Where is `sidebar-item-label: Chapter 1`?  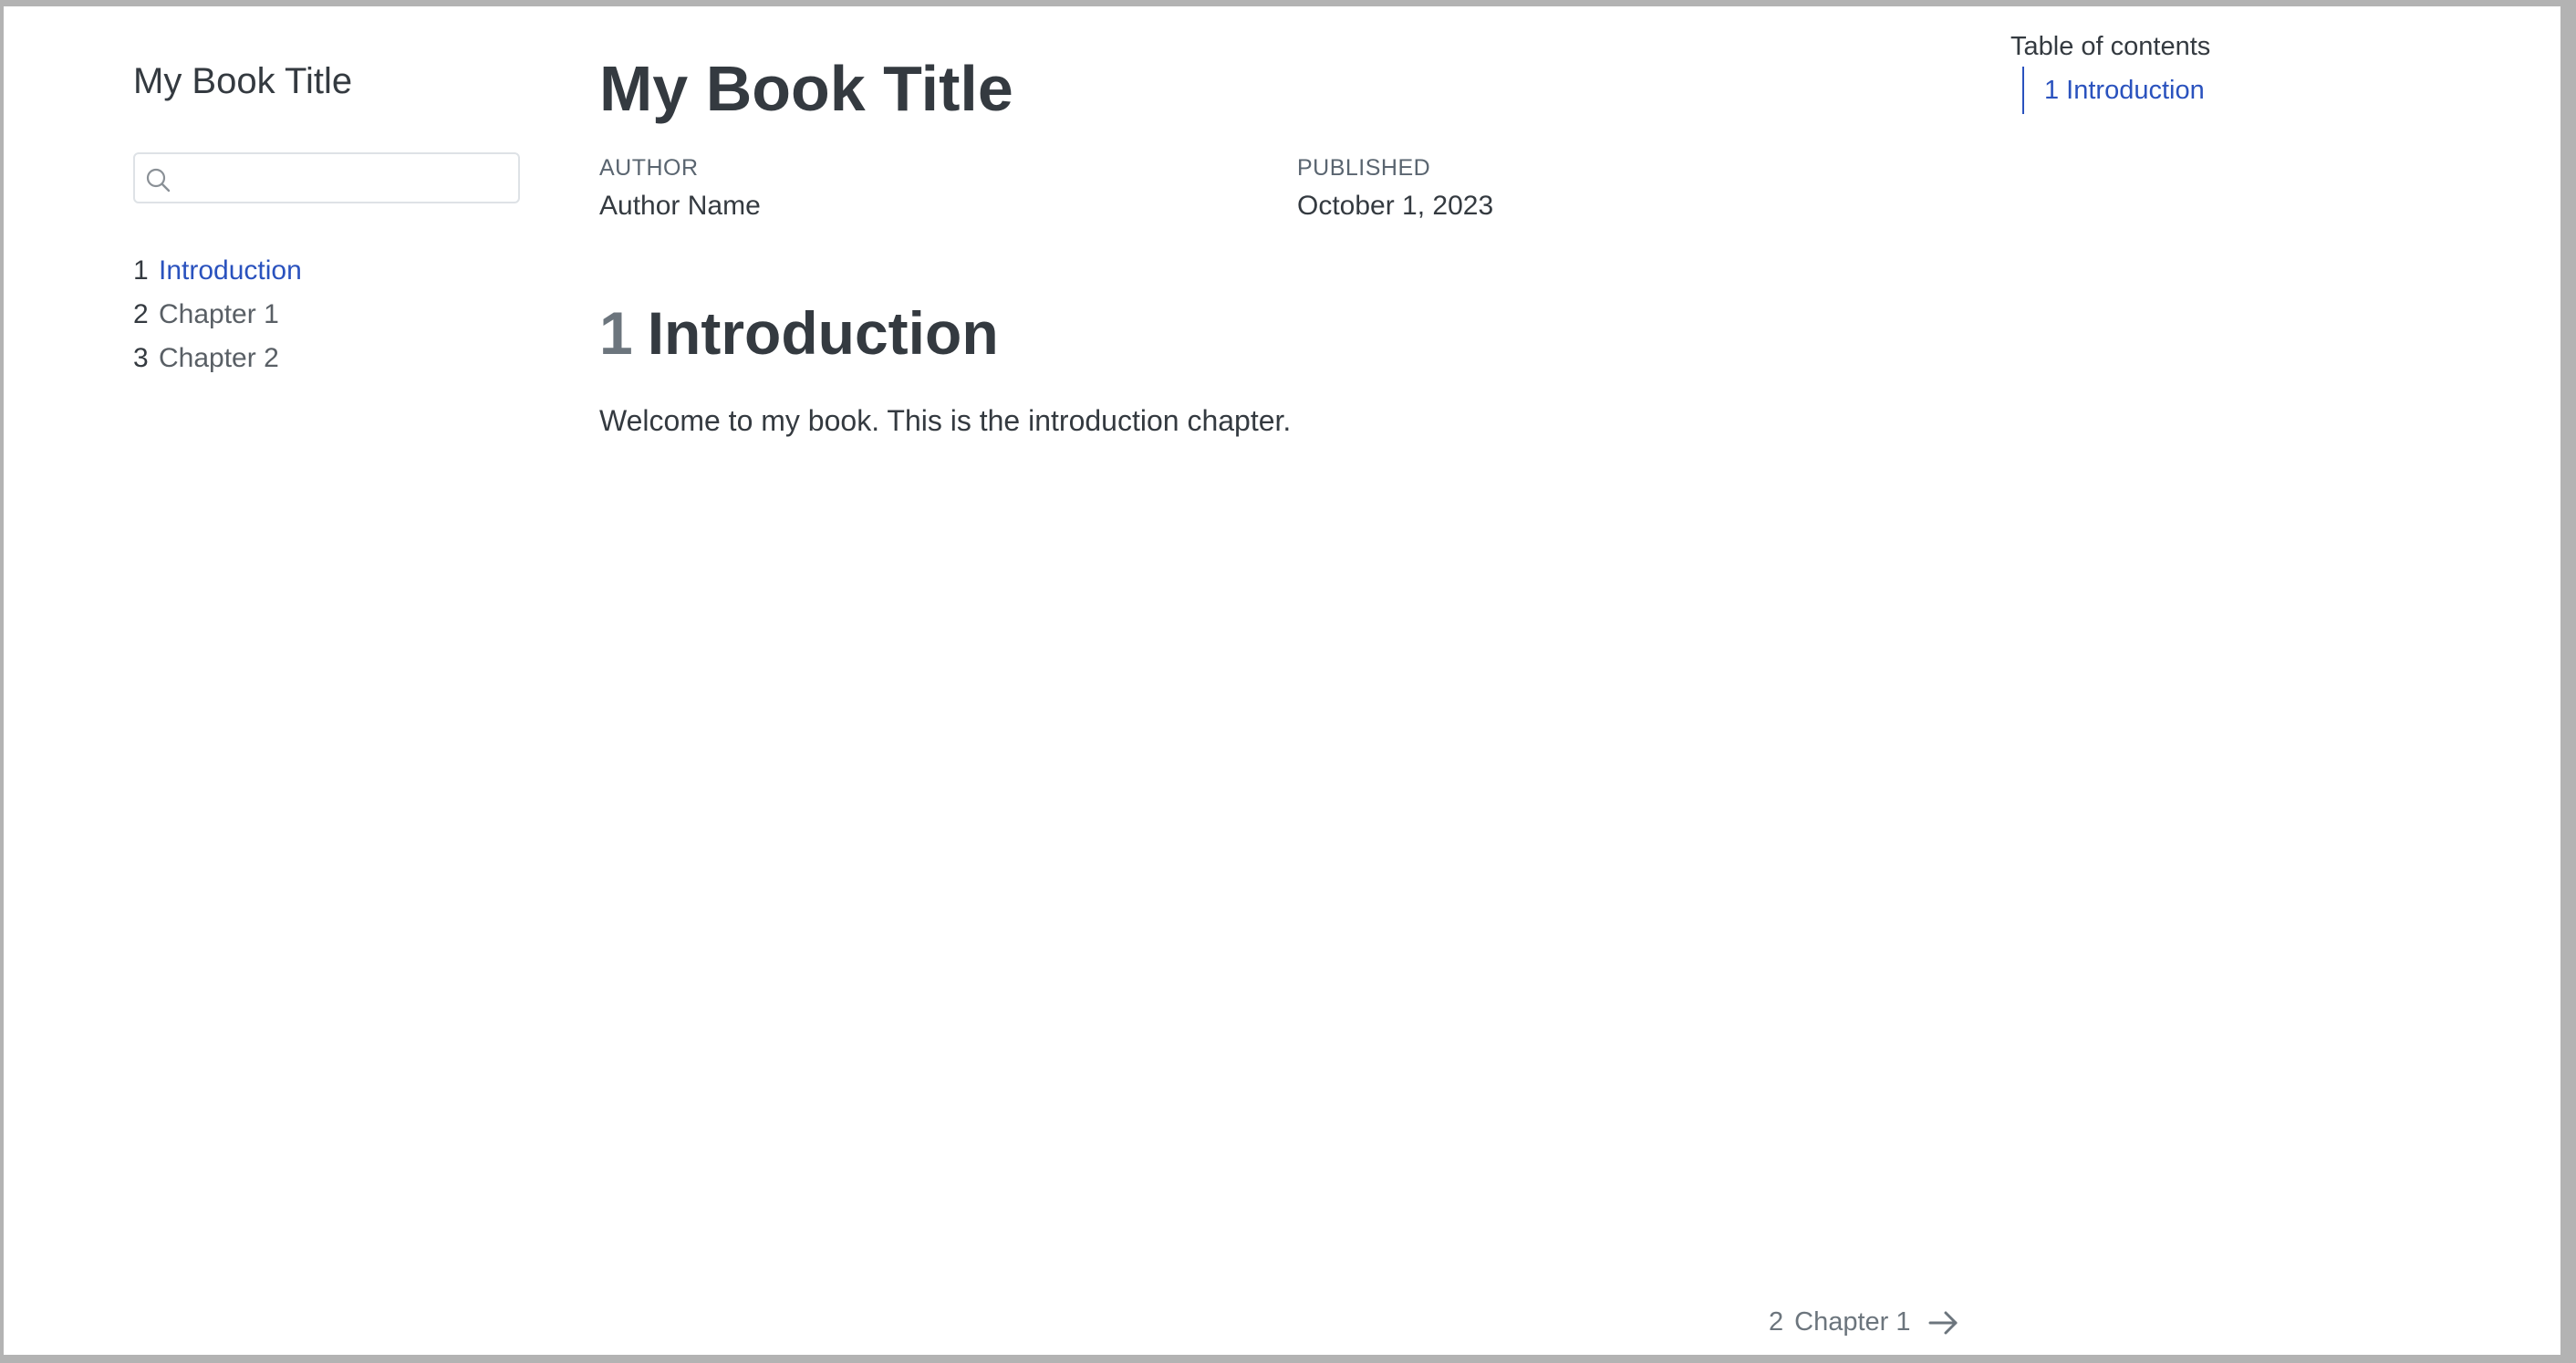
sidebar-item-label: Chapter 1 is located at coordinates (219, 314).